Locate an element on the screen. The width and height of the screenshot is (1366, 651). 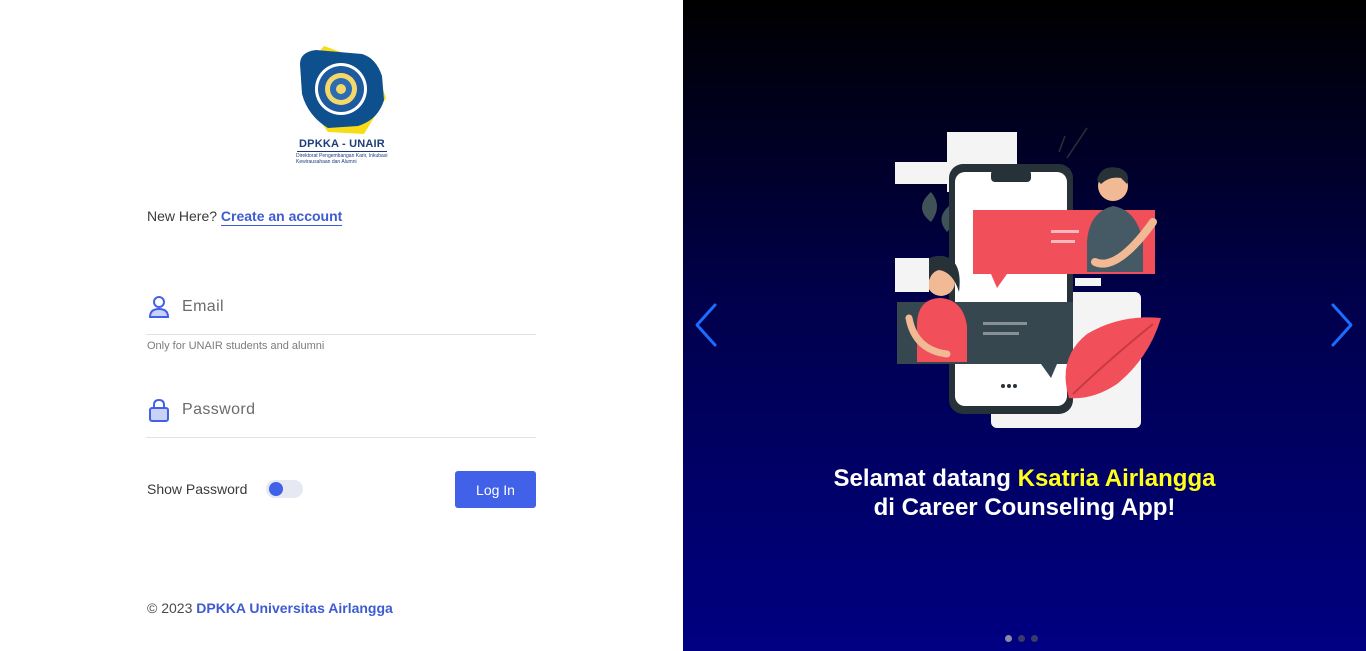
carousel-indicators is located at coordinates (1024, 638).